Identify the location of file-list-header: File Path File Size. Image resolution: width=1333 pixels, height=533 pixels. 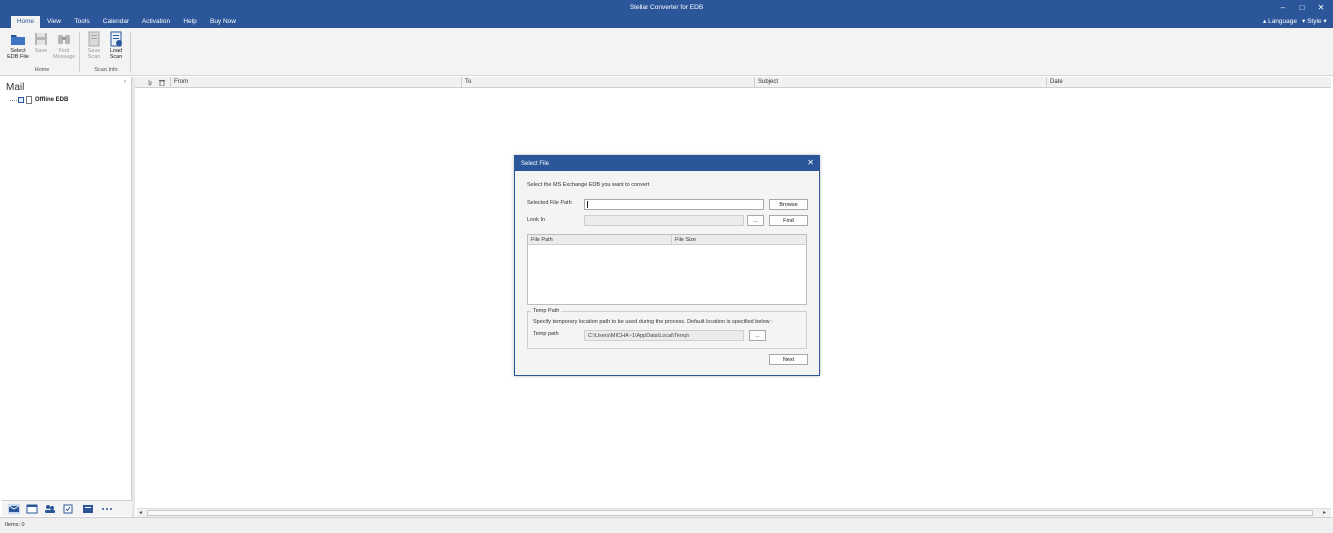
(667, 240).